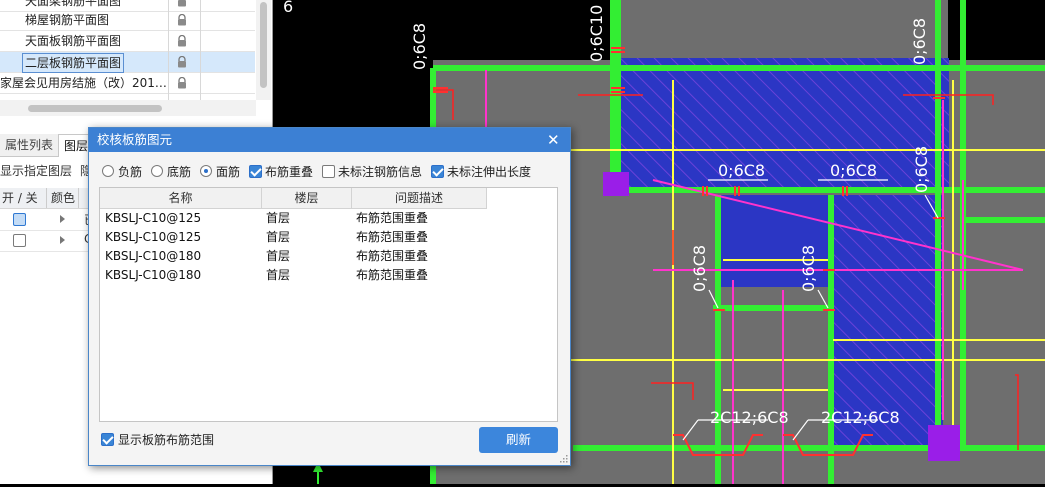  Describe the element at coordinates (179, 172) in the screenshot. I see `option-label: 底筋` at that location.